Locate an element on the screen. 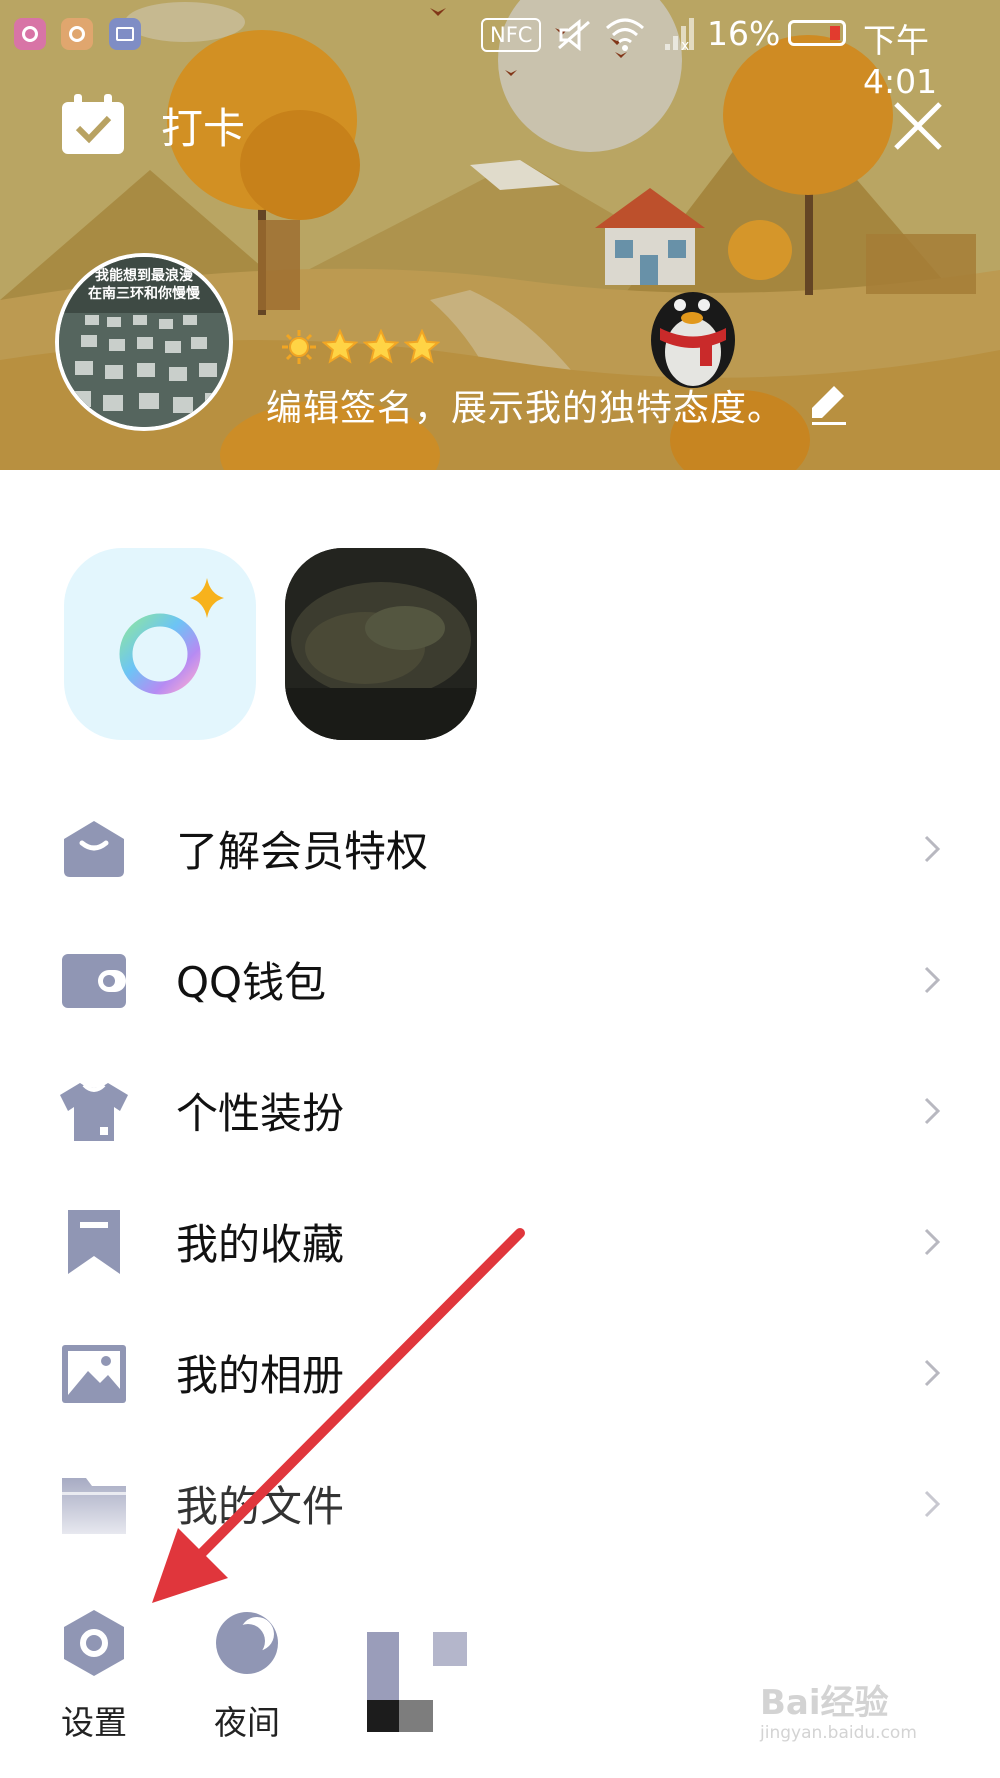 The width and height of the screenshot is (1000, 1778). svg-text: x is located at coordinates (685, 45).